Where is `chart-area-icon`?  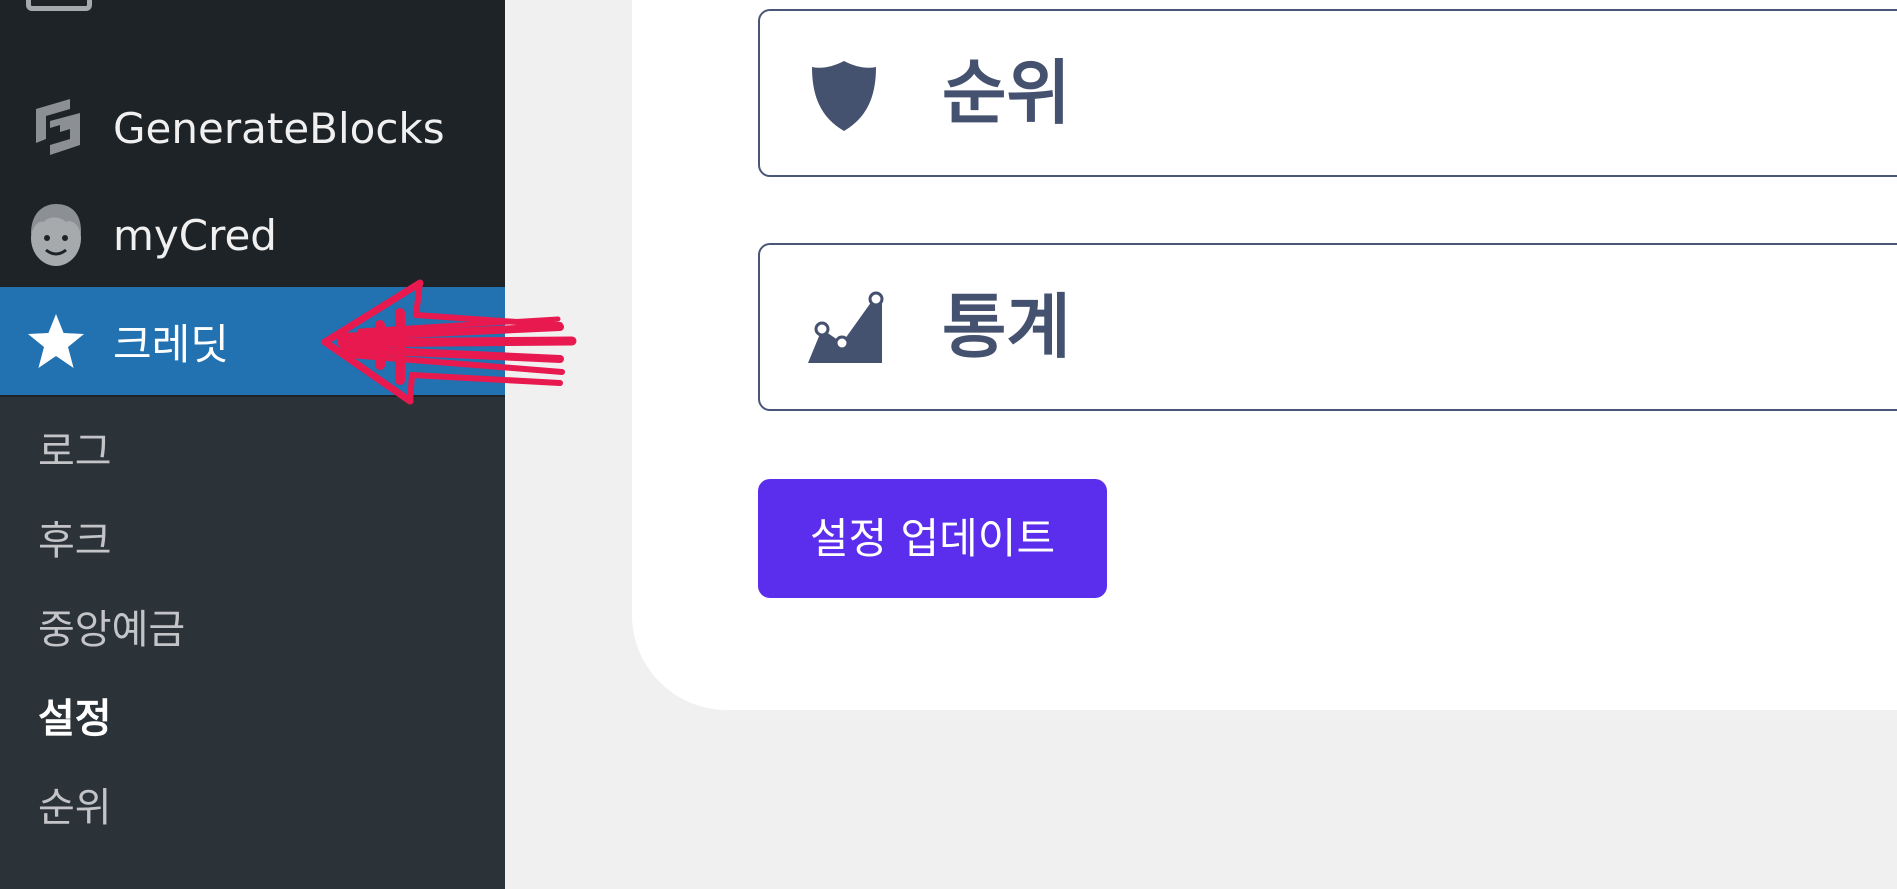 chart-area-icon is located at coordinates (844, 329).